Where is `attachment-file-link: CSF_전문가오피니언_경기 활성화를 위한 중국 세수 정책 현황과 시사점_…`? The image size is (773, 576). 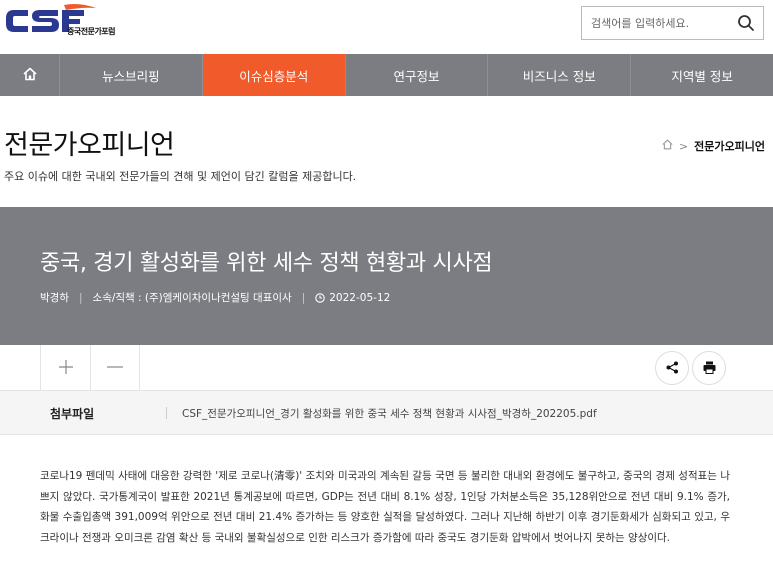 attachment-file-link: CSF_전문가오피니언_경기 활성화를 위한 중국 세수 정책 현황과 시사점_… is located at coordinates (389, 413).